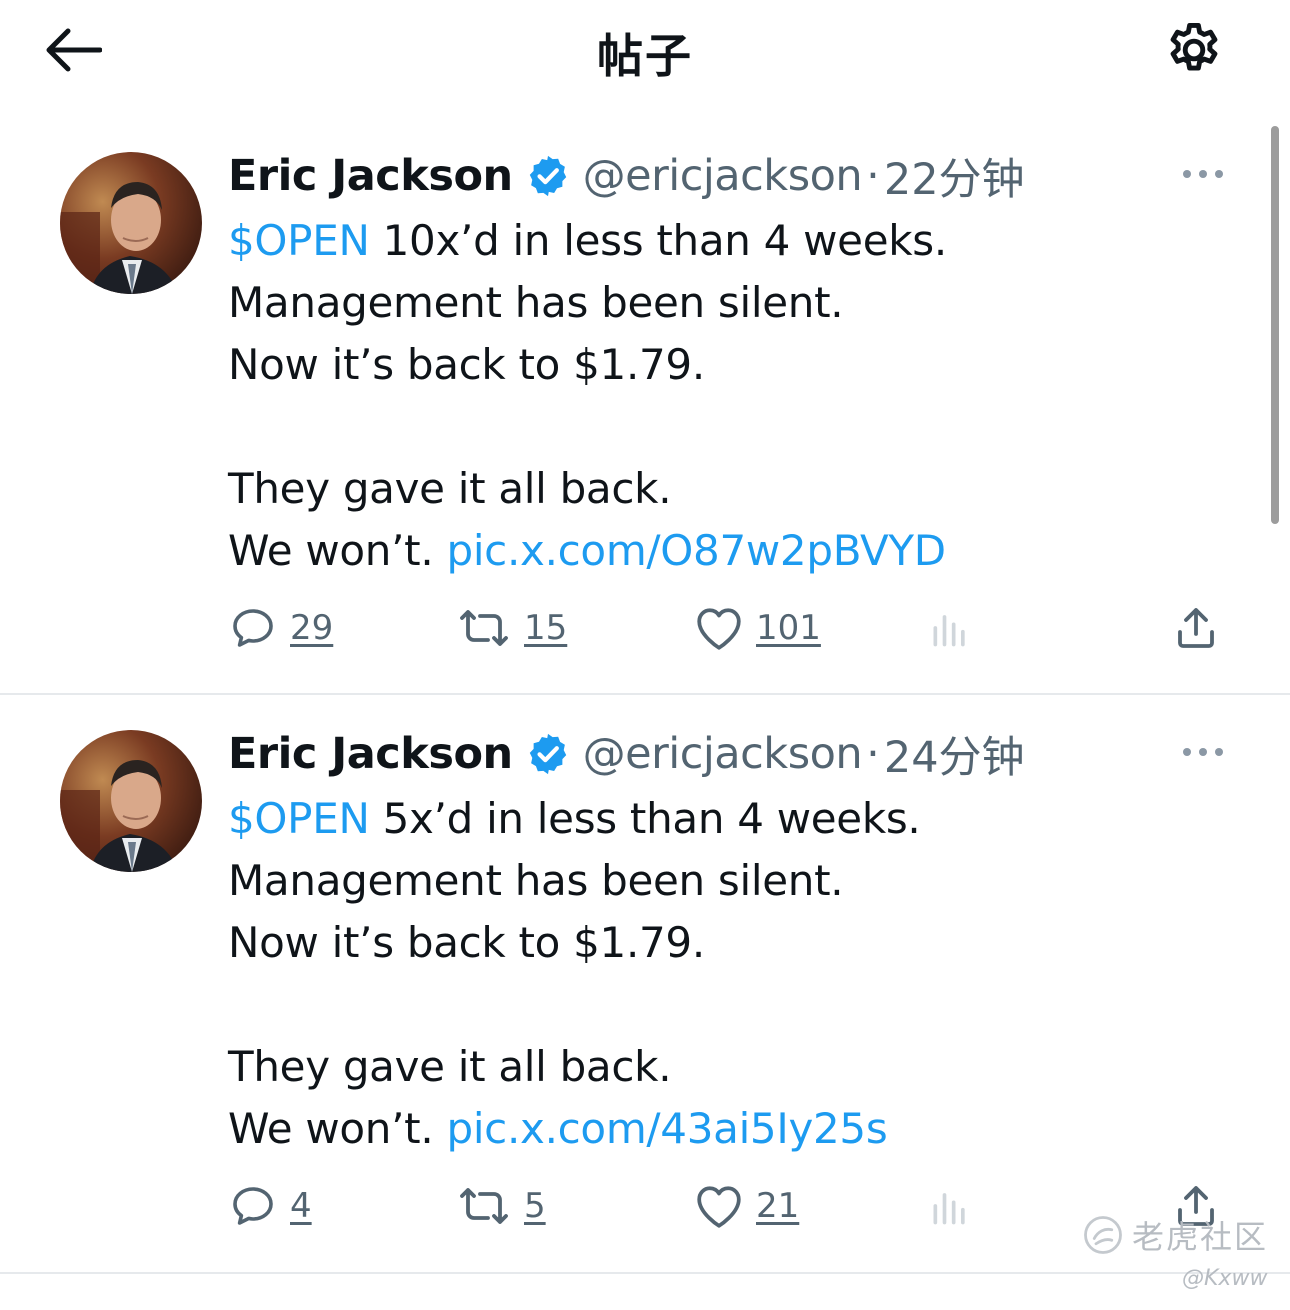 The height and width of the screenshot is (1310, 1290). I want to click on tweet-line-text: 5x’d in less than 4 weeks., so click(645, 818).